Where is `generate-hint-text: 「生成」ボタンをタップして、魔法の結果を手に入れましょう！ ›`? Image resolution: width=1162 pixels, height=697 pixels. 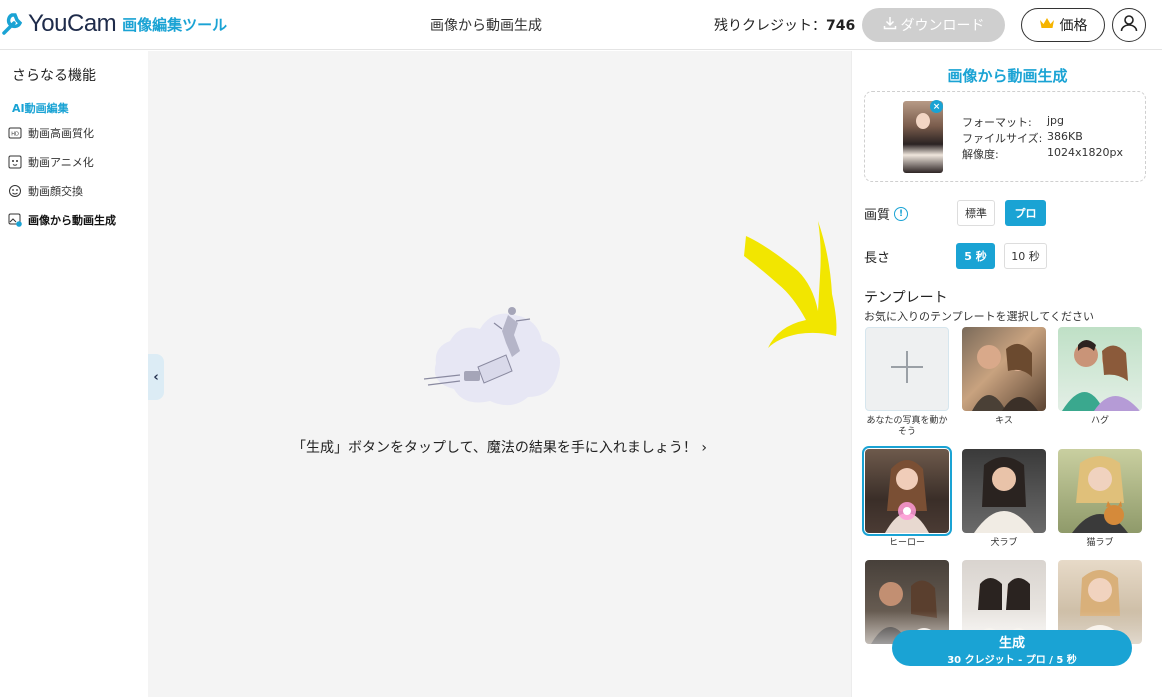 generate-hint-text: 「生成」ボタンをタップして、魔法の結果を手に入れましょう！ › is located at coordinates (499, 447).